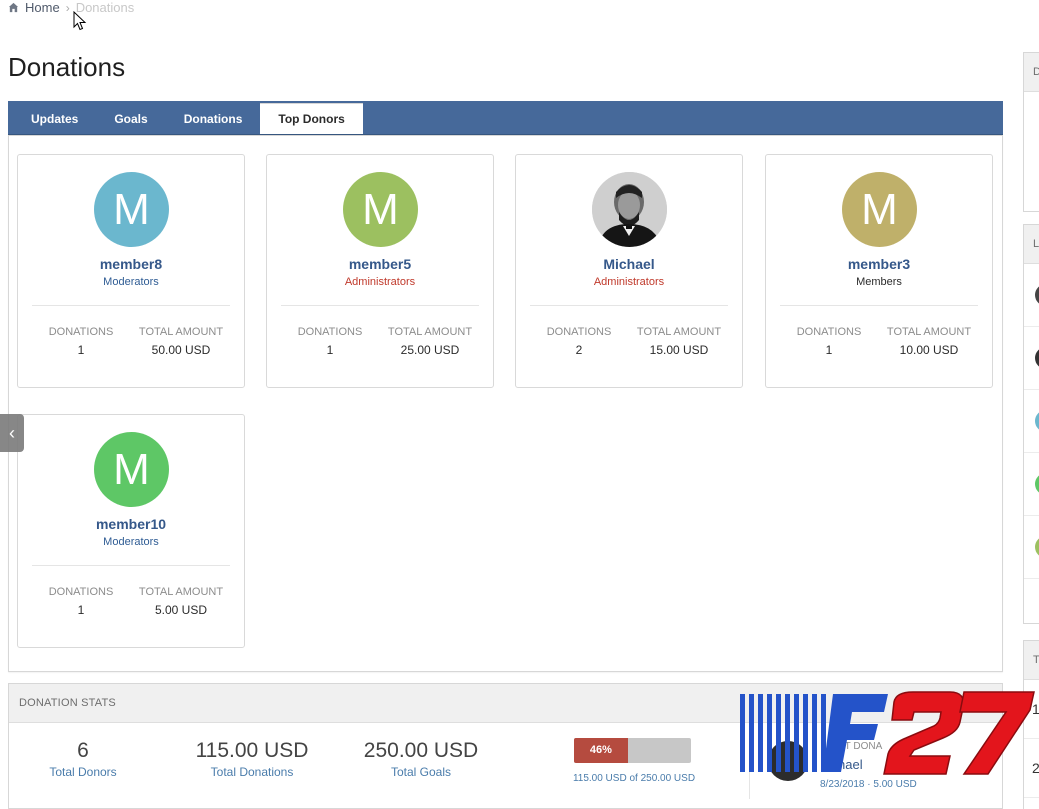 This screenshot has width=1039, height=809. What do you see at coordinates (879, 264) in the screenshot?
I see `donor-name: member3` at bounding box center [879, 264].